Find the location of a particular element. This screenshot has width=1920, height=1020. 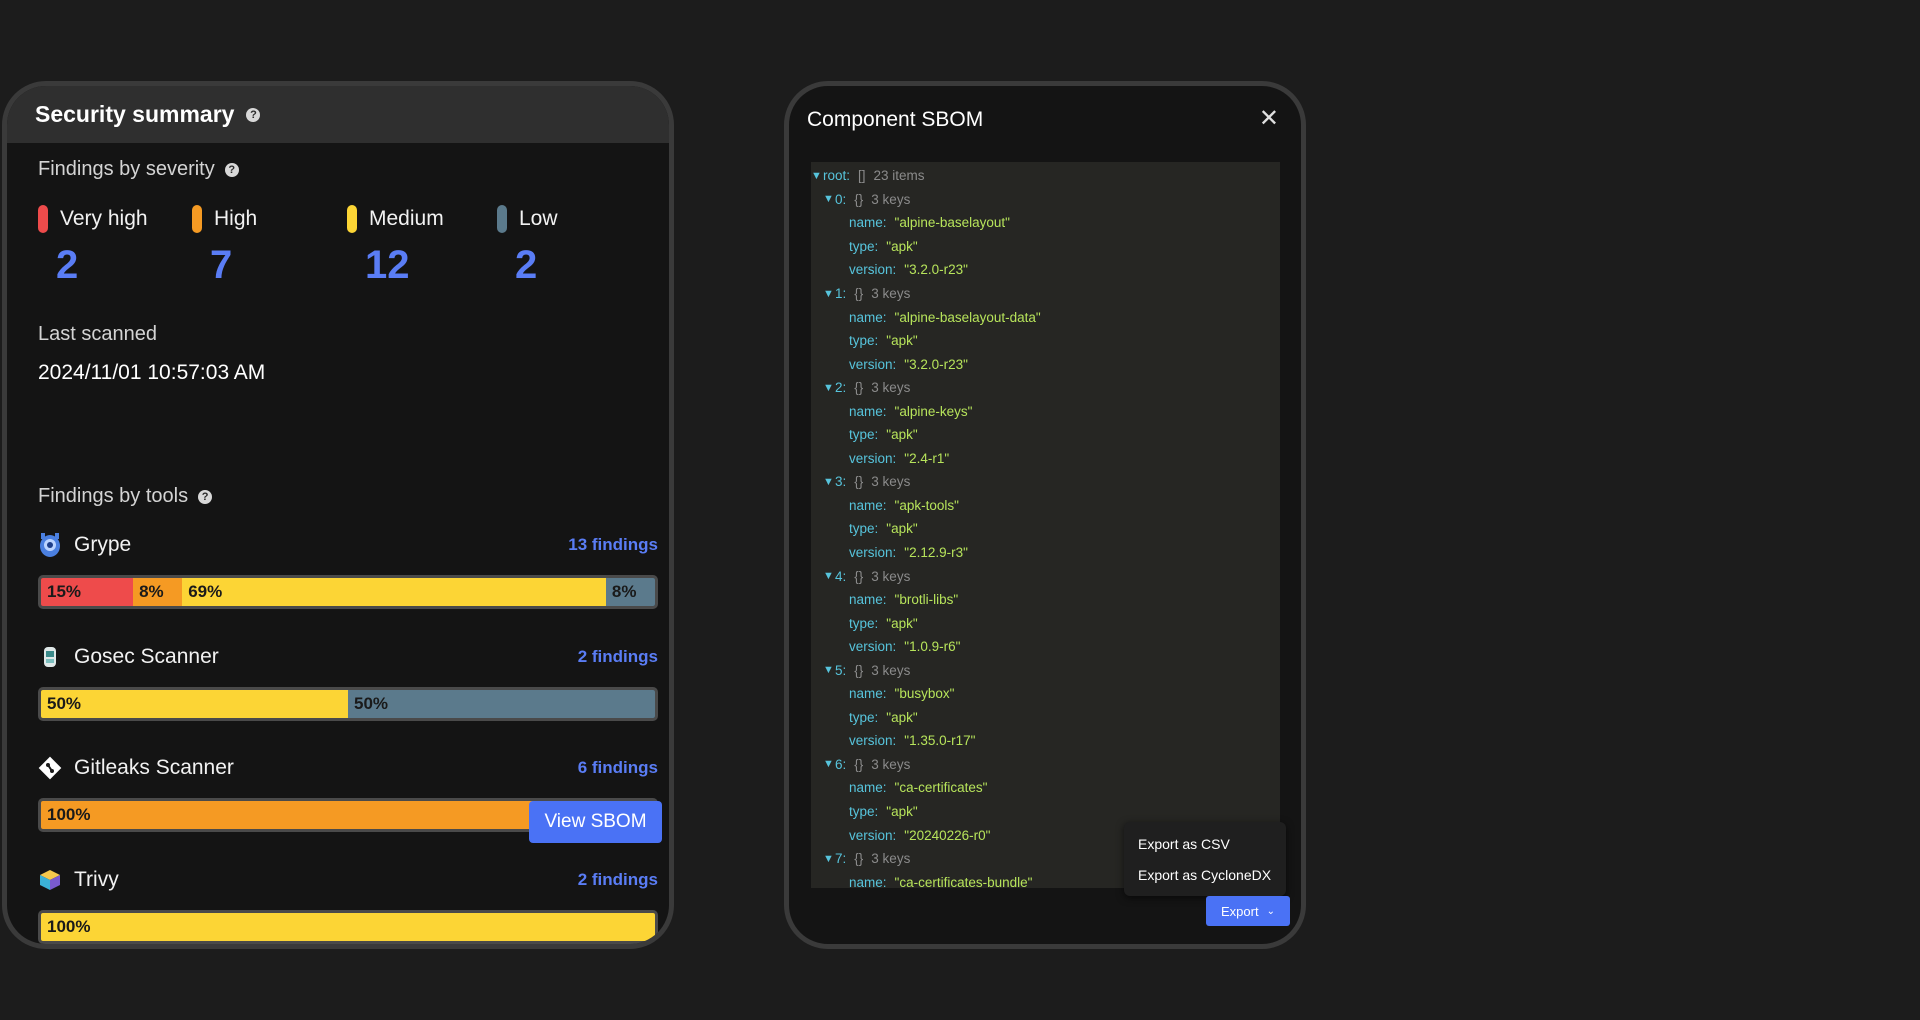

json-property: name: "brotli-libs" is located at coordinates (1045, 600).